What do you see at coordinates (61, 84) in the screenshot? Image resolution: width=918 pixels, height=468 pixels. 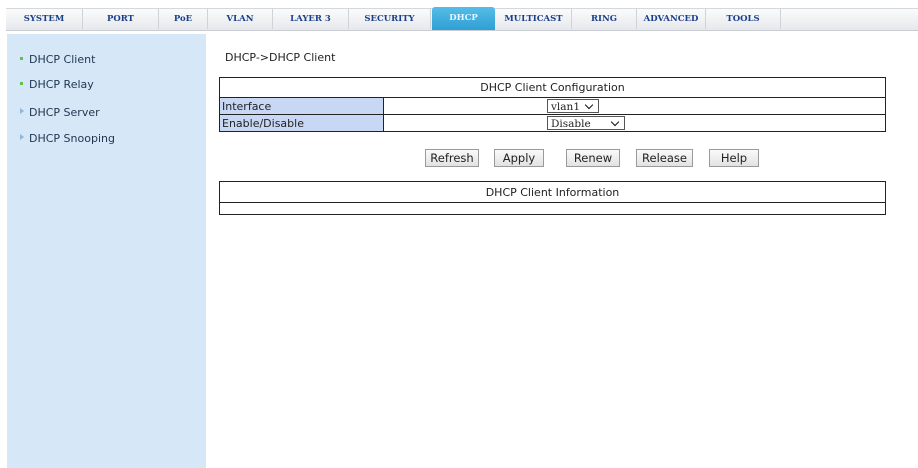 I see `sidebar-item-label: DHCP Relay` at bounding box center [61, 84].